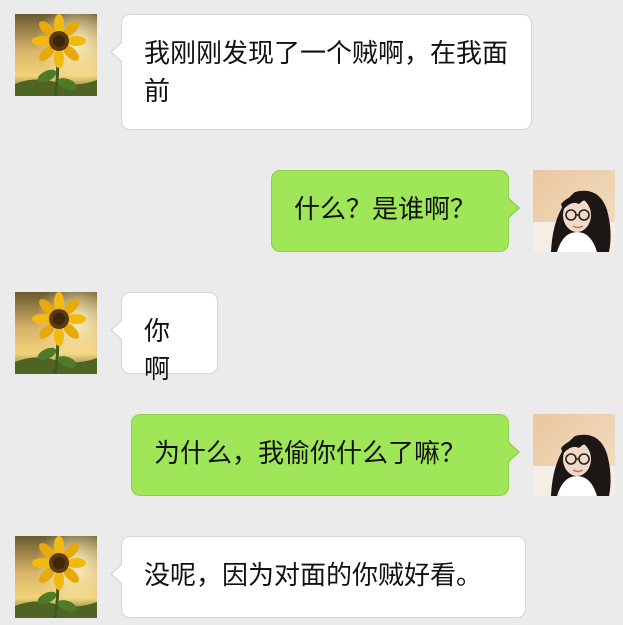 This screenshot has width=623, height=625. Describe the element at coordinates (326, 73) in the screenshot. I see `message-text: 我刚刚发现了一个贼啊，在我面前` at that location.